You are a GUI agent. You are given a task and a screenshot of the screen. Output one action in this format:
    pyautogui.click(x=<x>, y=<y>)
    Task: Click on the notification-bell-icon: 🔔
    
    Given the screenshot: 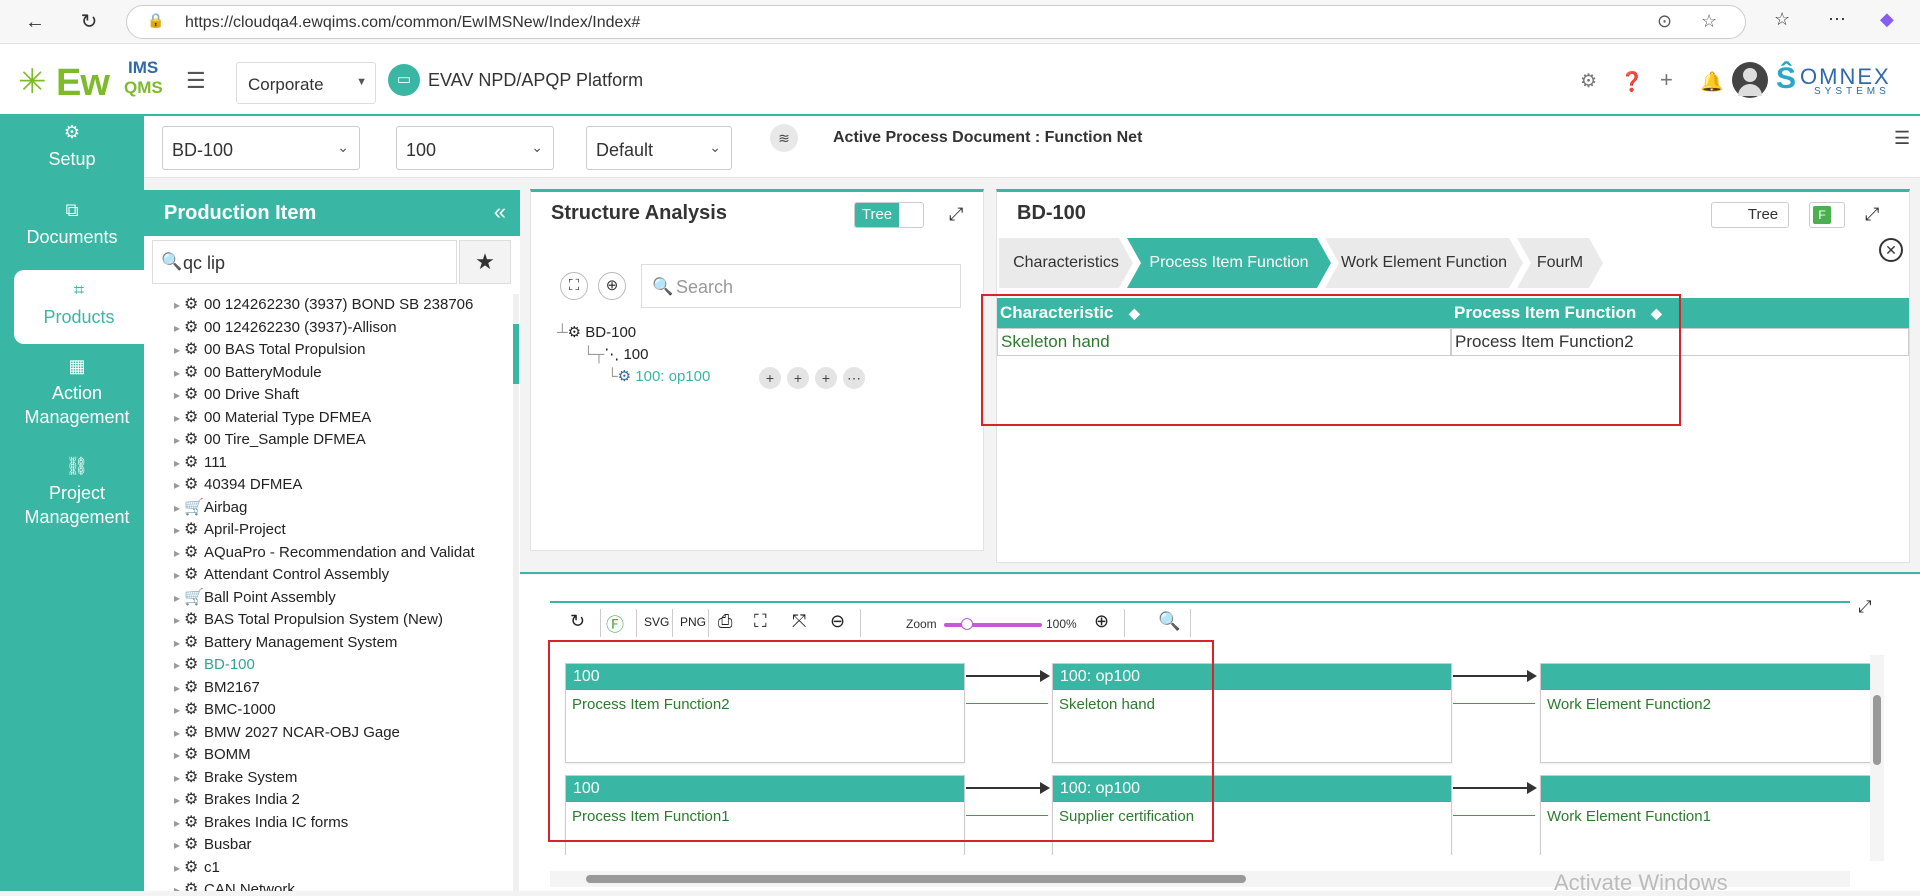 What is the action you would take?
    pyautogui.click(x=1712, y=82)
    